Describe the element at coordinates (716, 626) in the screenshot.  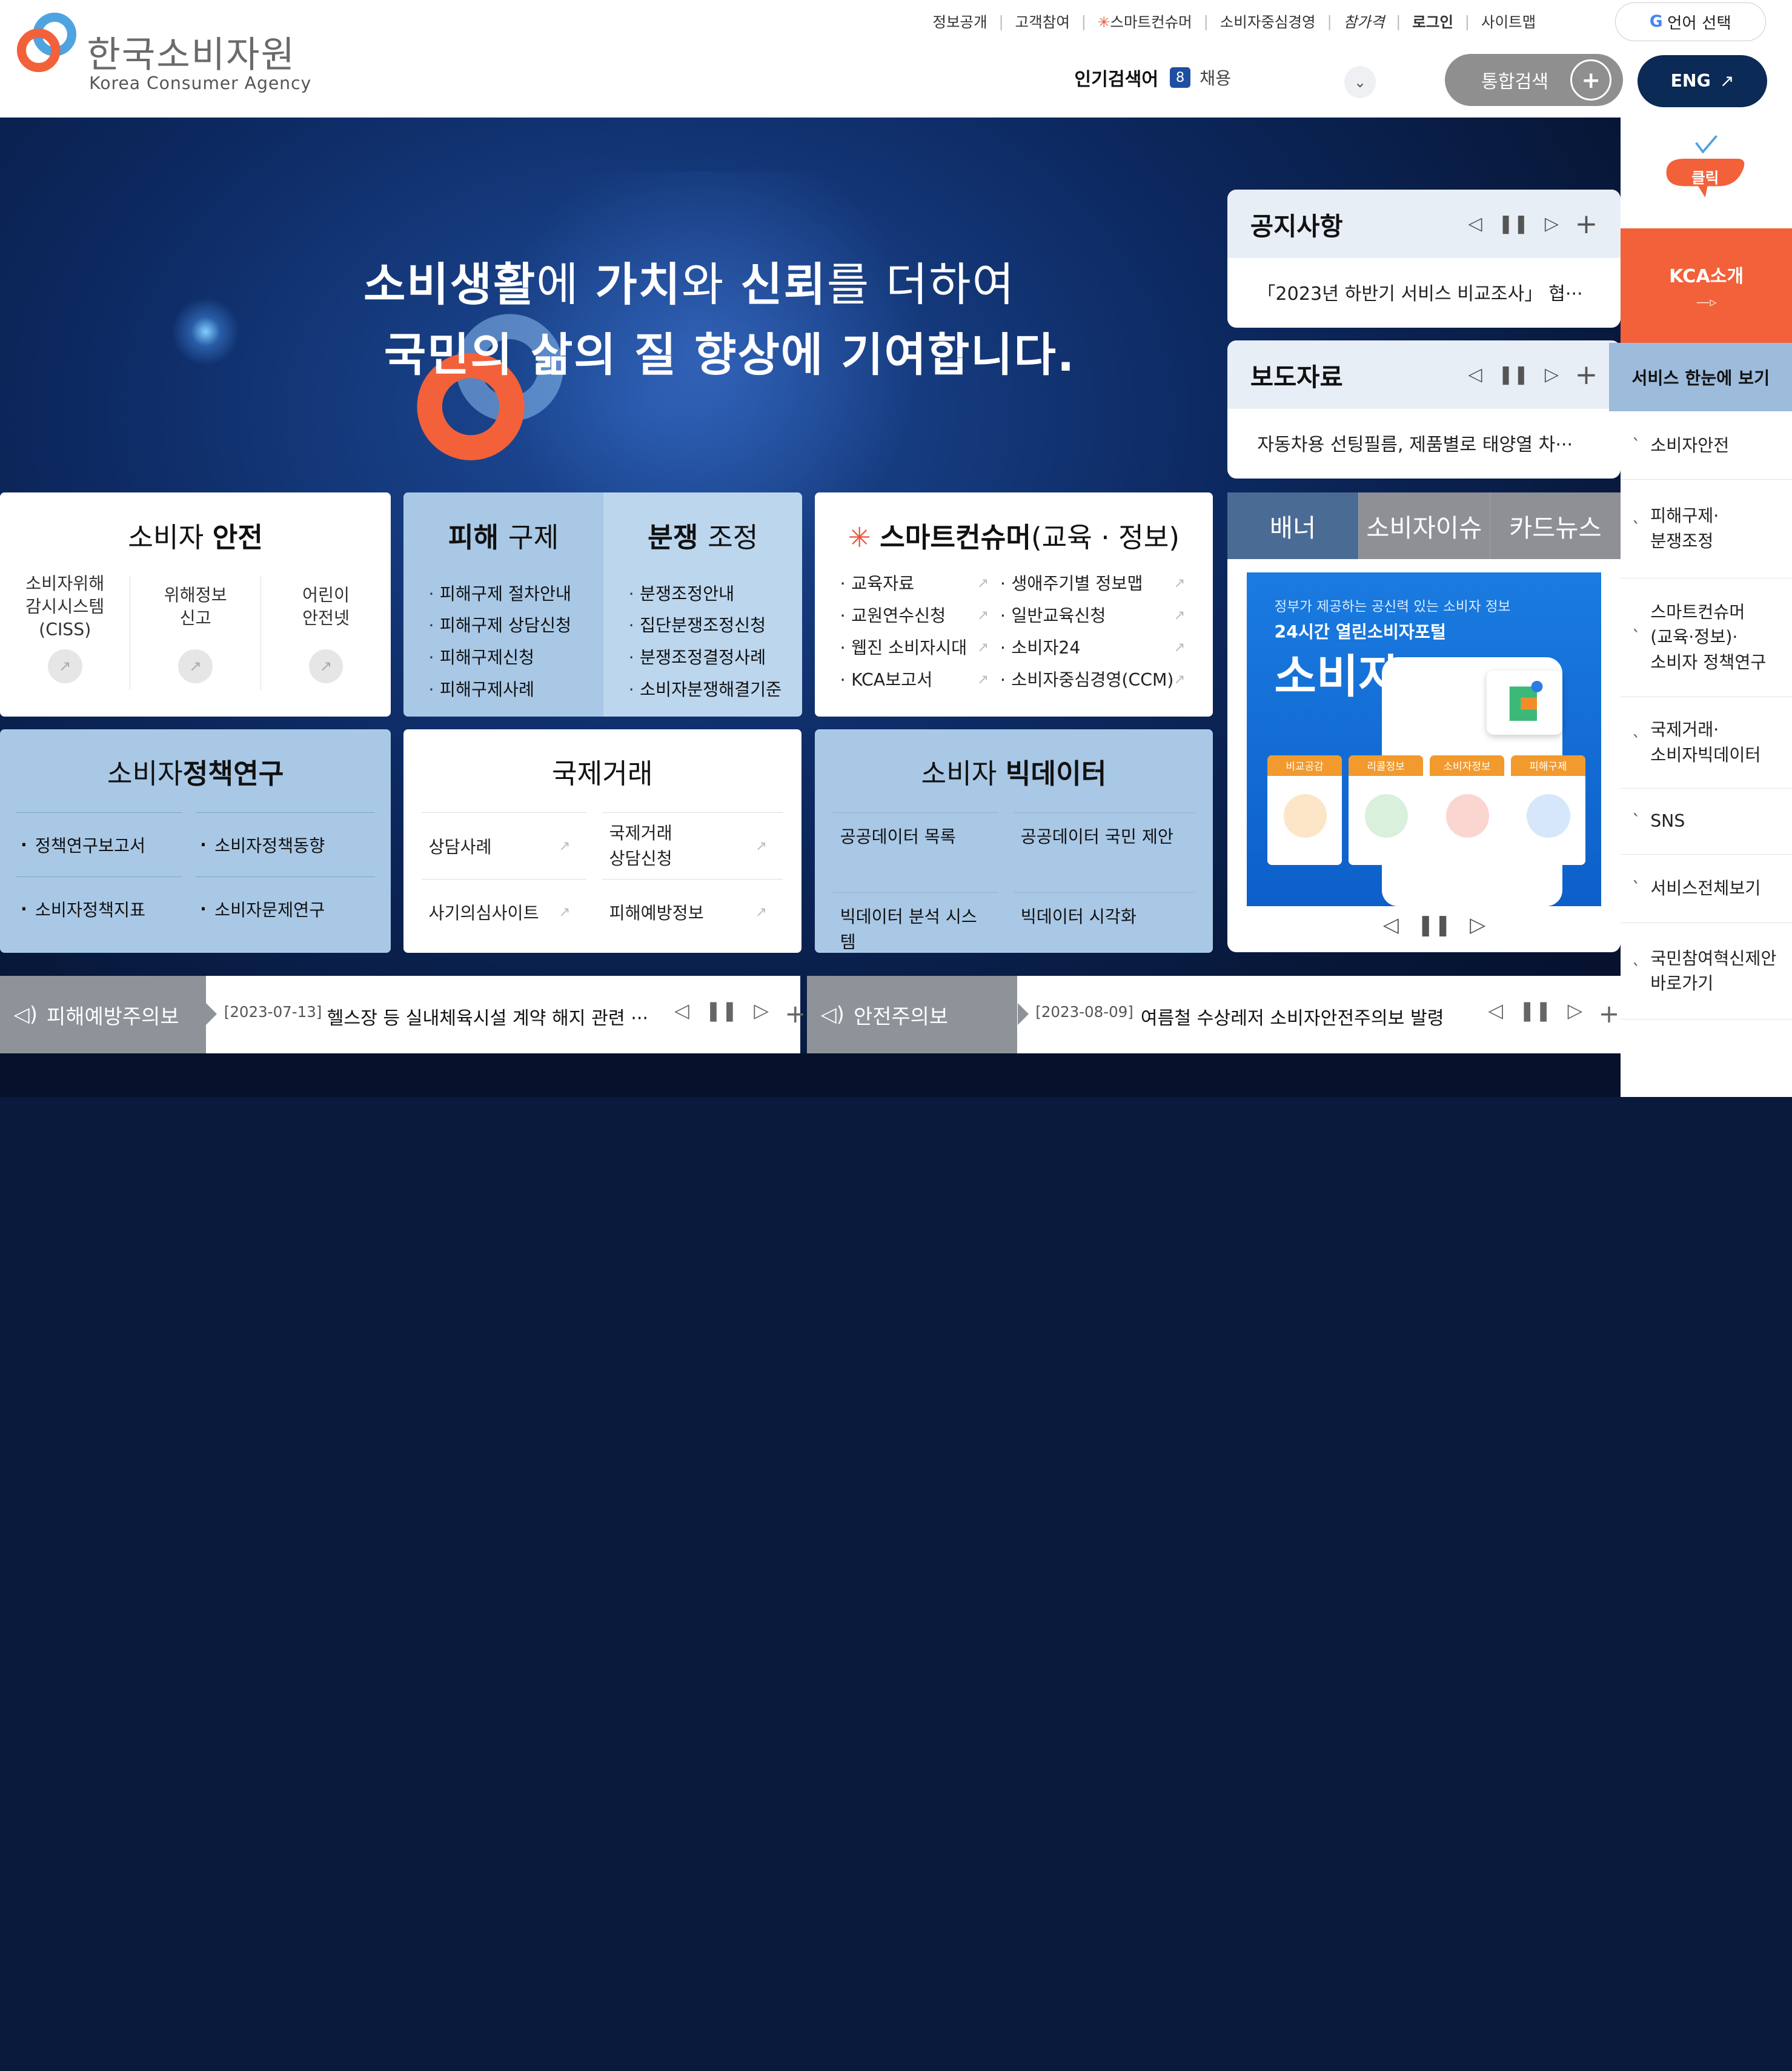
I see `dispute-link: 집단분쟁조정신청` at that location.